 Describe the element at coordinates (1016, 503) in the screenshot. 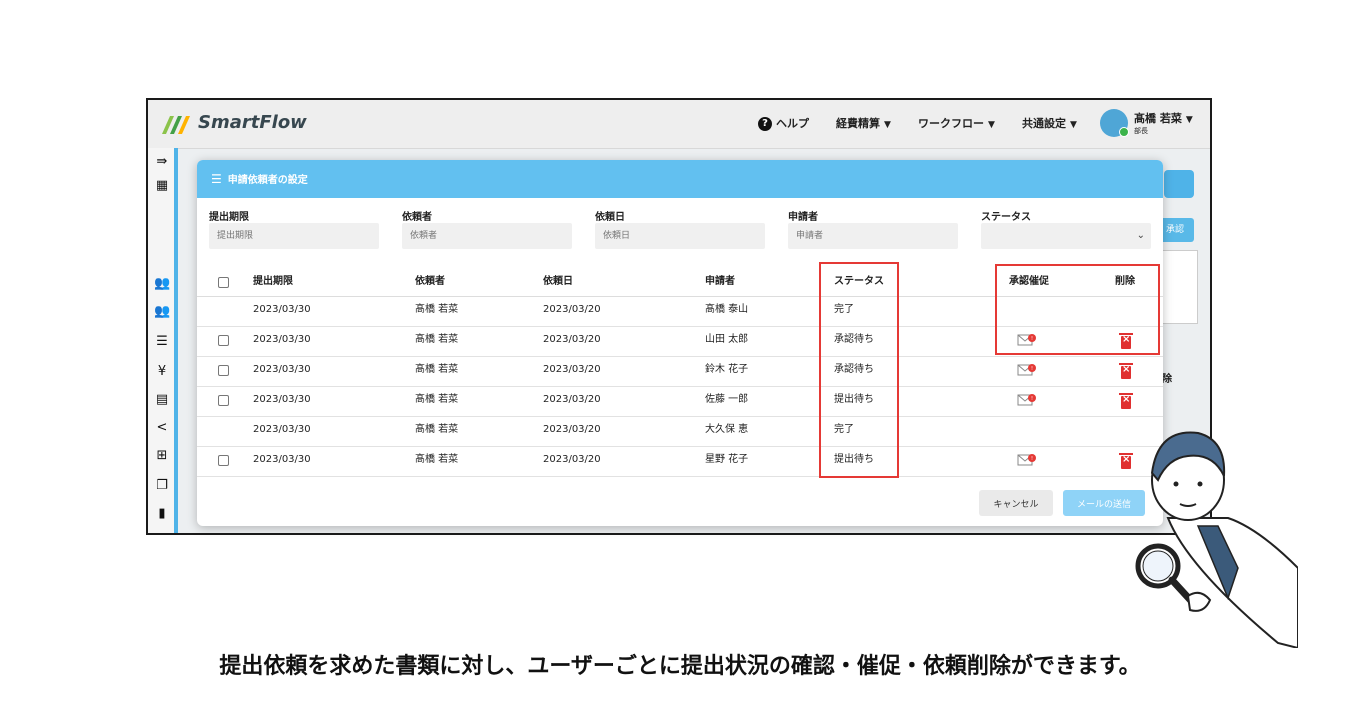

I see `cancel-button: キャンセル` at that location.